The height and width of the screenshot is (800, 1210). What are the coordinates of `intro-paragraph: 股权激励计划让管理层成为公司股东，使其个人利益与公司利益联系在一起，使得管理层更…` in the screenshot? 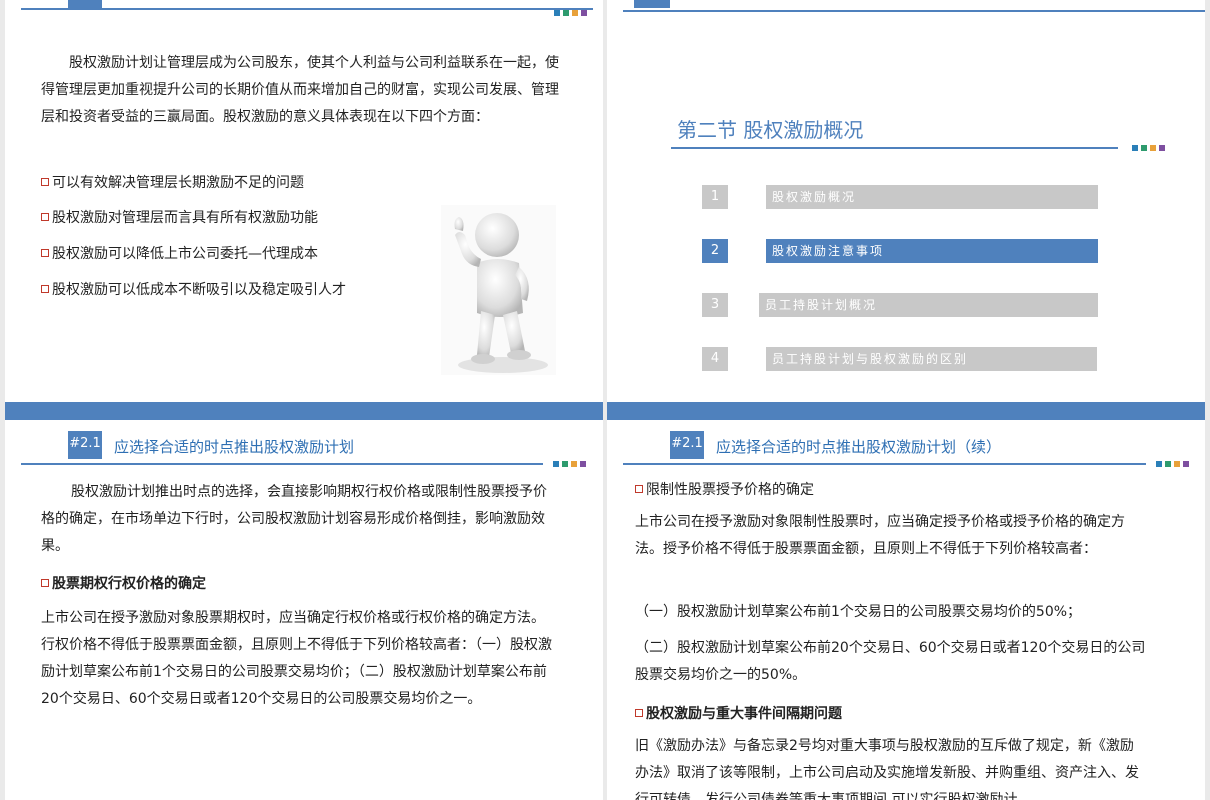 It's located at (300, 90).